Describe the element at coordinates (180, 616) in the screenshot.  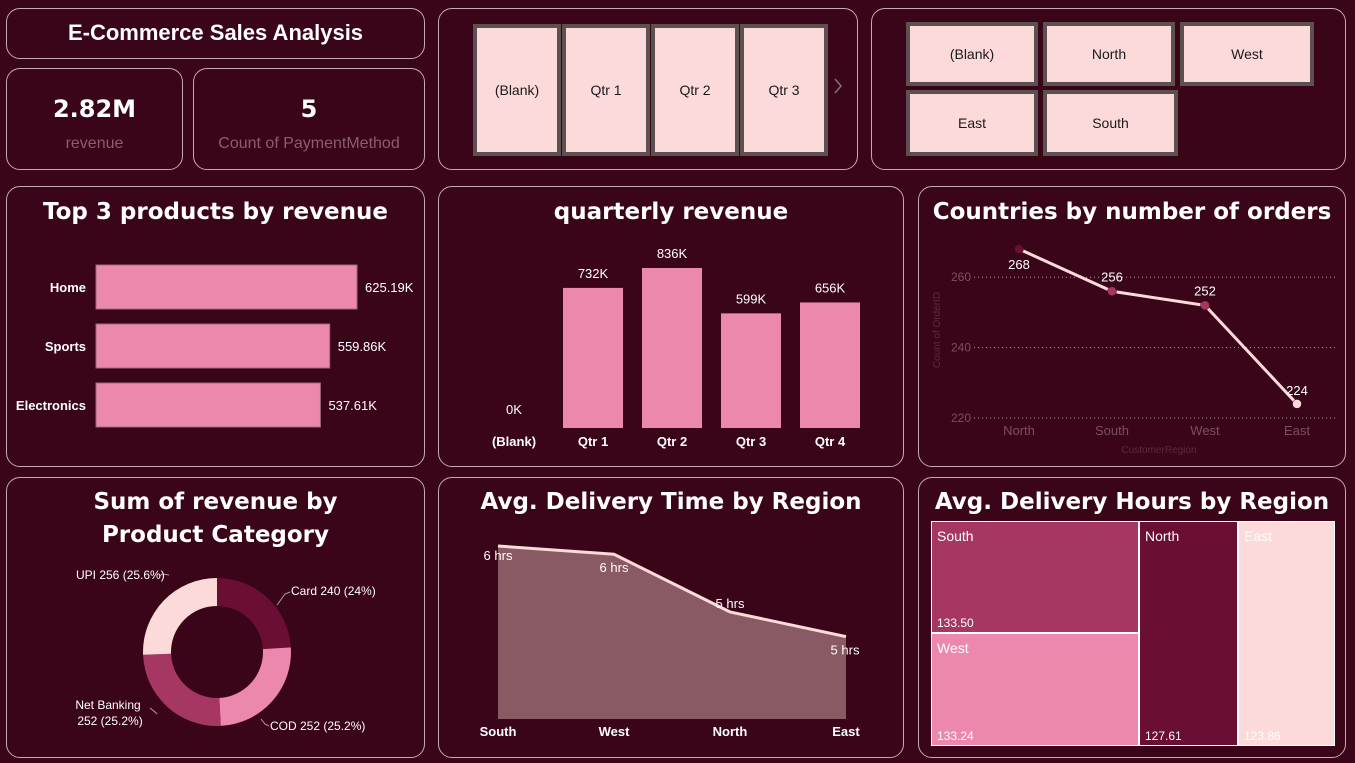
I see `slice-upi` at that location.